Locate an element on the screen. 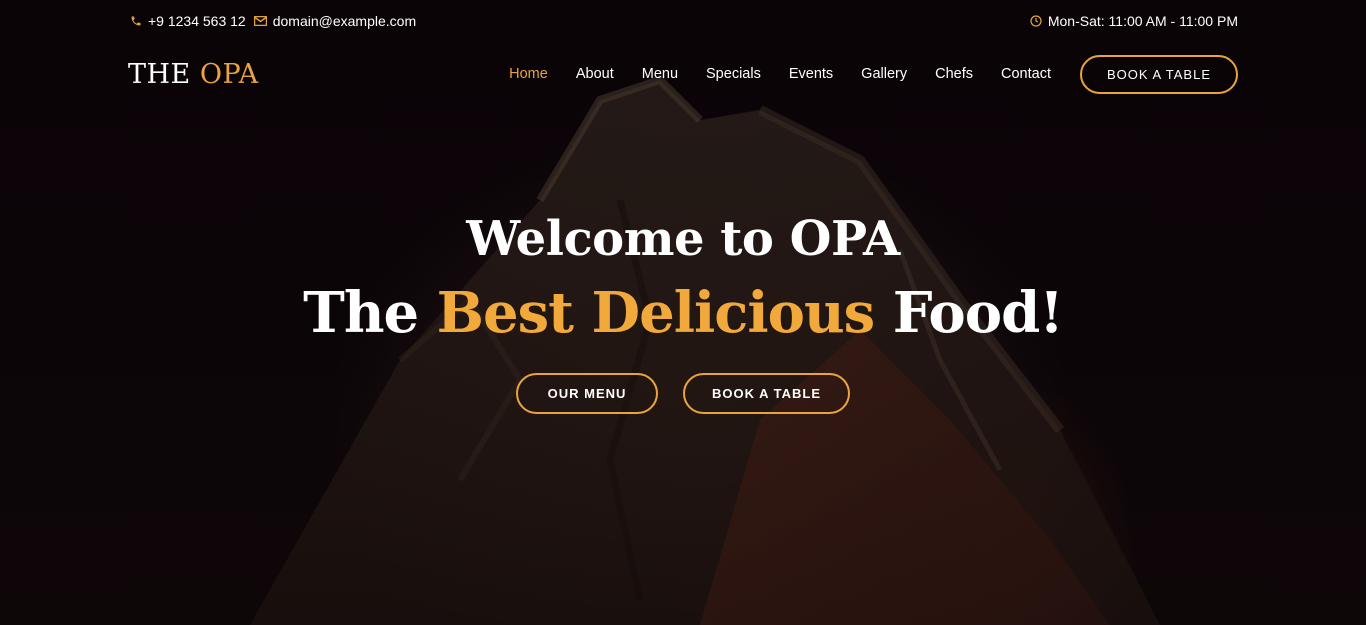  email-address: domain@example.com is located at coordinates (344, 21).